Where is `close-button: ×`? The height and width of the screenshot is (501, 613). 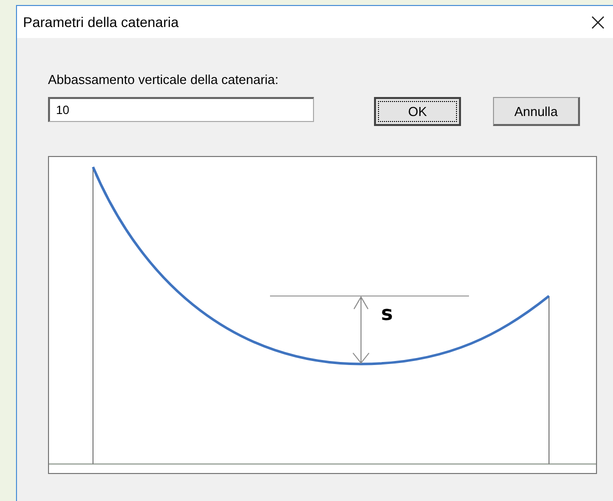
close-button: × is located at coordinates (597, 22).